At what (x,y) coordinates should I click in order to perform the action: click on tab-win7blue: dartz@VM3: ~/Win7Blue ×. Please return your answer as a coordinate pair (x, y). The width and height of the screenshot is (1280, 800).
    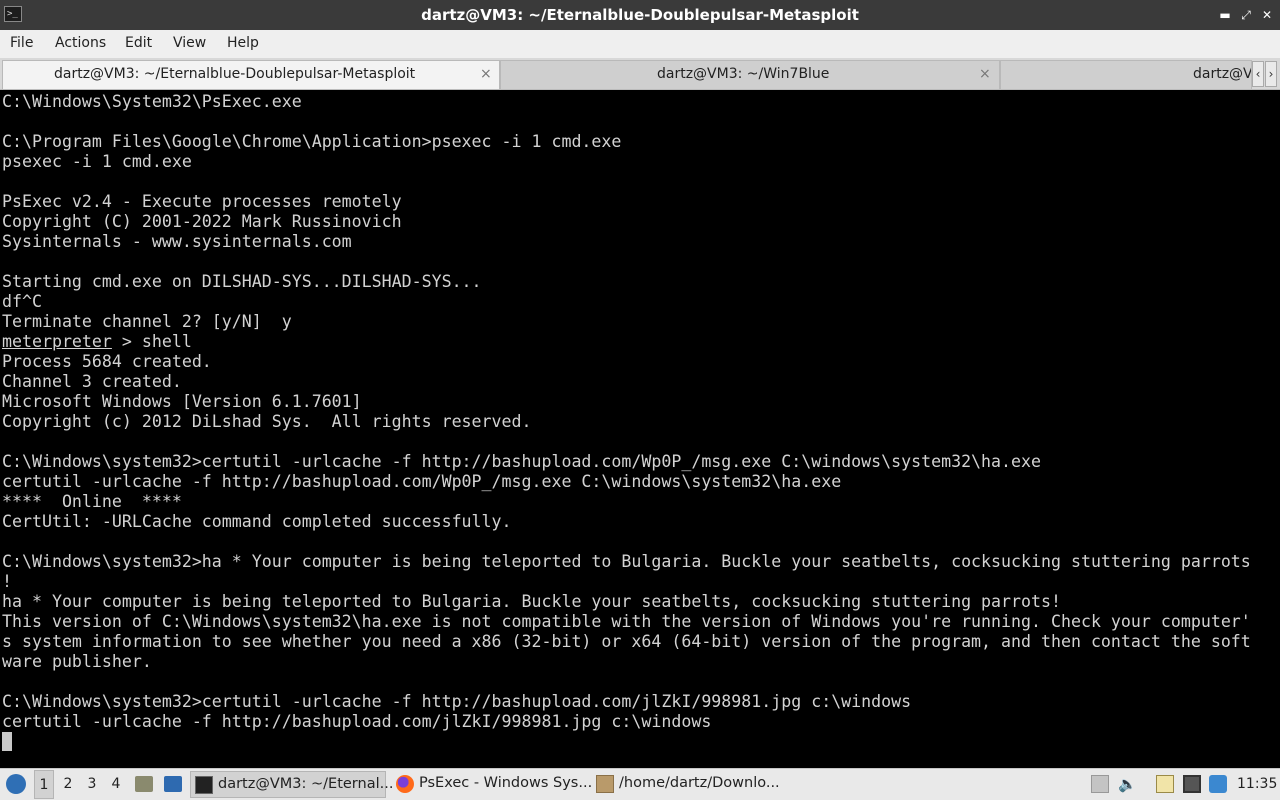
    Looking at the image, I should click on (750, 74).